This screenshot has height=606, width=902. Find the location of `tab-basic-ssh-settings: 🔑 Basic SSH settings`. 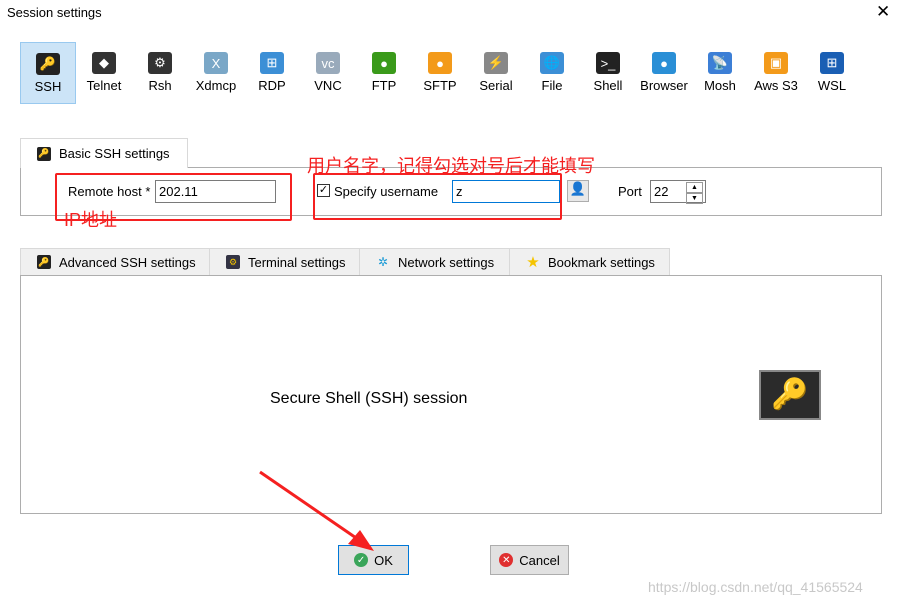

tab-basic-ssh-settings: 🔑 Basic SSH settings is located at coordinates (104, 153).